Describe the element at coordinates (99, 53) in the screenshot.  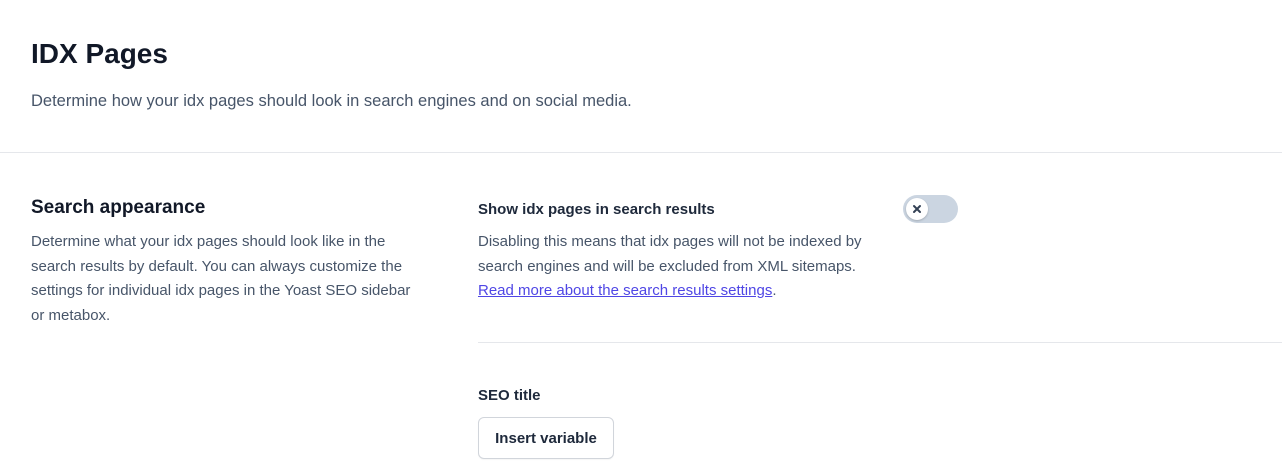
I see `page-title: IDX Pages` at that location.